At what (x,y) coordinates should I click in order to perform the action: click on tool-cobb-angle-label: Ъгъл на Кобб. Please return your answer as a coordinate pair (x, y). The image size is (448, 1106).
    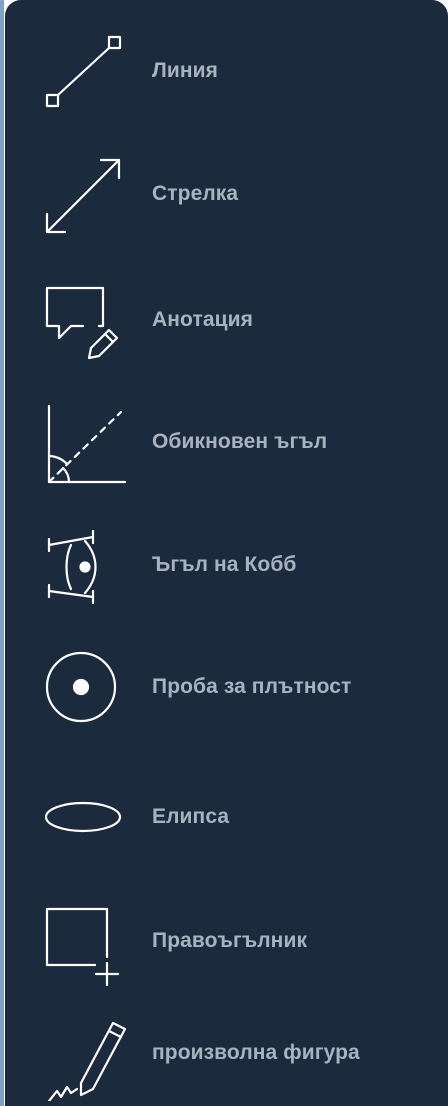
    Looking at the image, I should click on (224, 564).